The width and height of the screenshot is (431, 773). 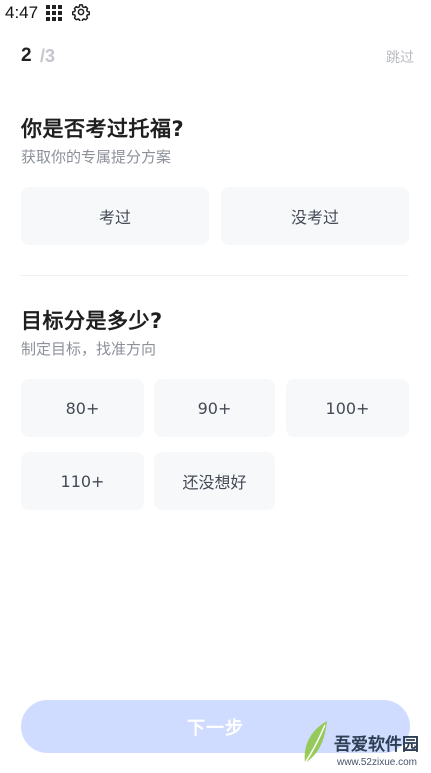 I want to click on watermark-brand: 吾爱软件园, so click(x=376, y=745).